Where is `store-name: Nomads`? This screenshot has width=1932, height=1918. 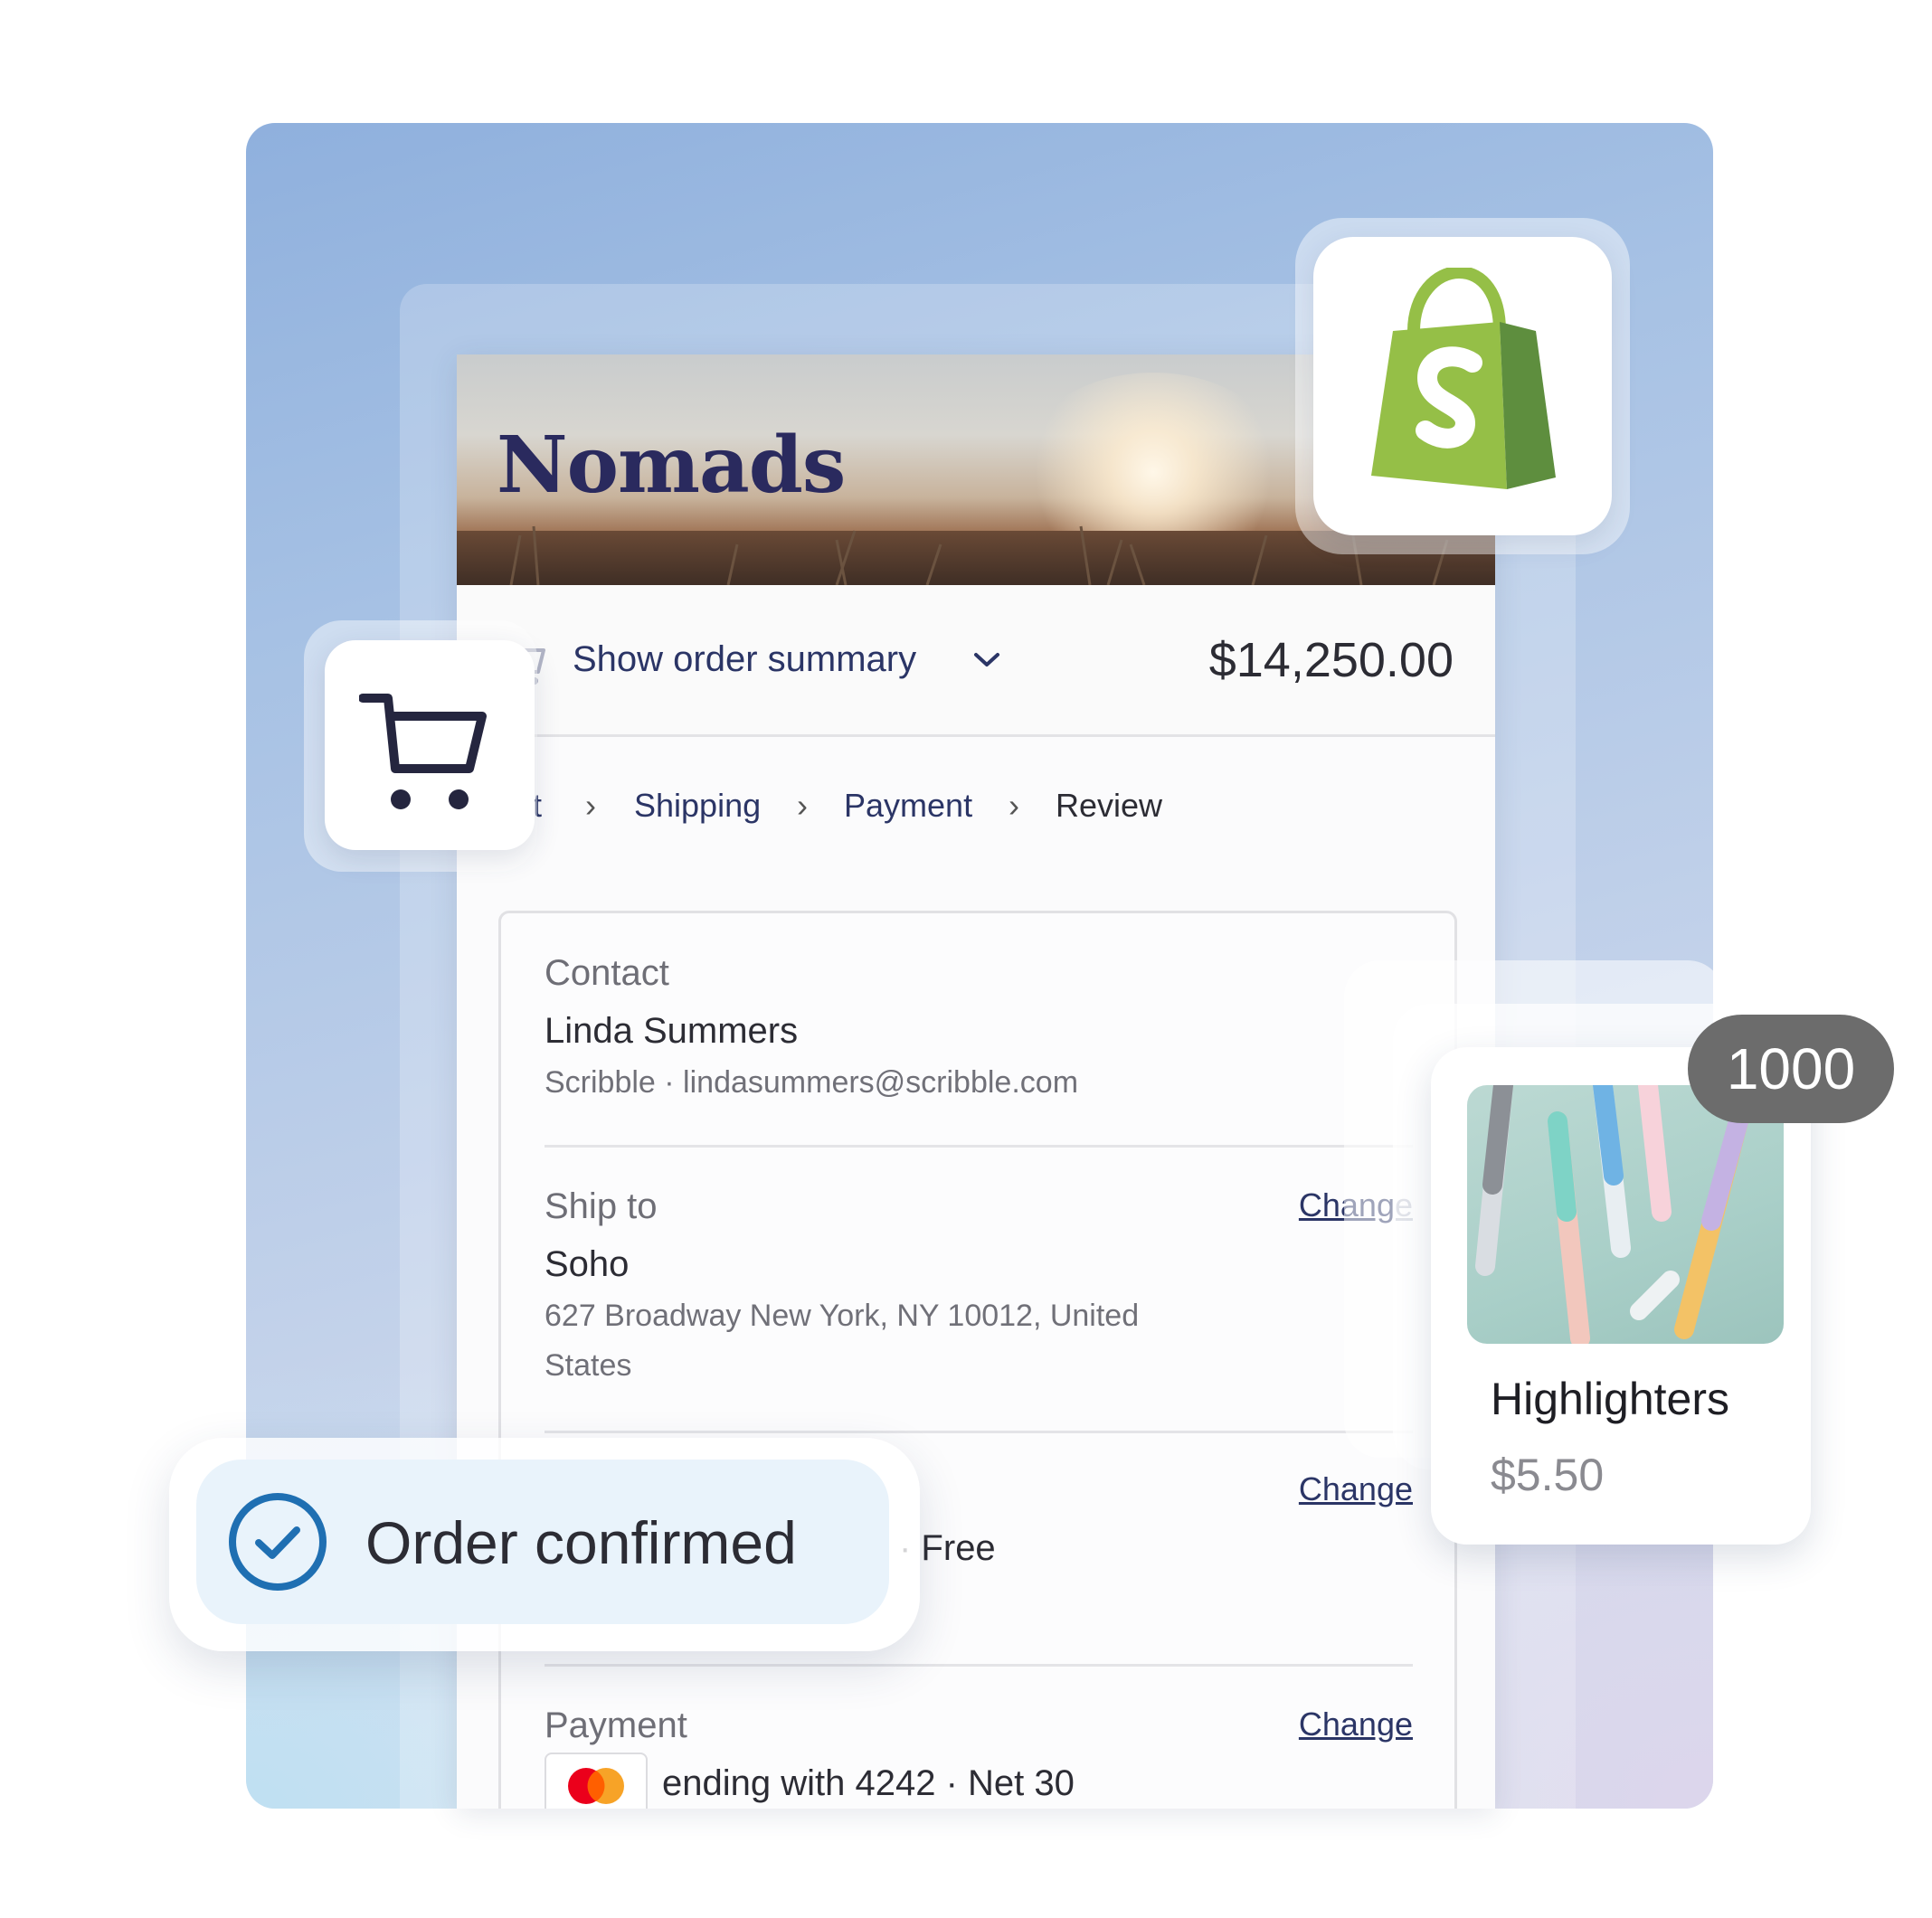
store-name: Nomads is located at coordinates (671, 465).